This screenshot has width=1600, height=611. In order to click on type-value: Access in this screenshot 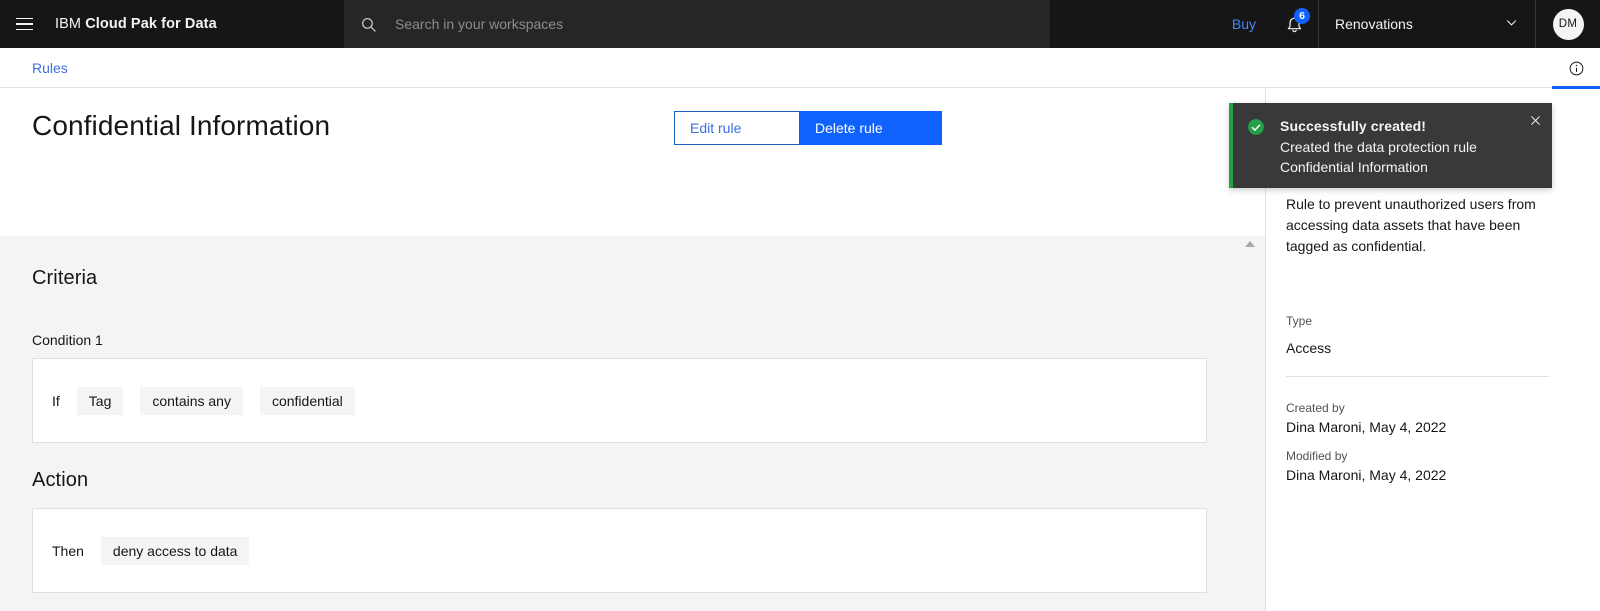, I will do `click(1309, 348)`.